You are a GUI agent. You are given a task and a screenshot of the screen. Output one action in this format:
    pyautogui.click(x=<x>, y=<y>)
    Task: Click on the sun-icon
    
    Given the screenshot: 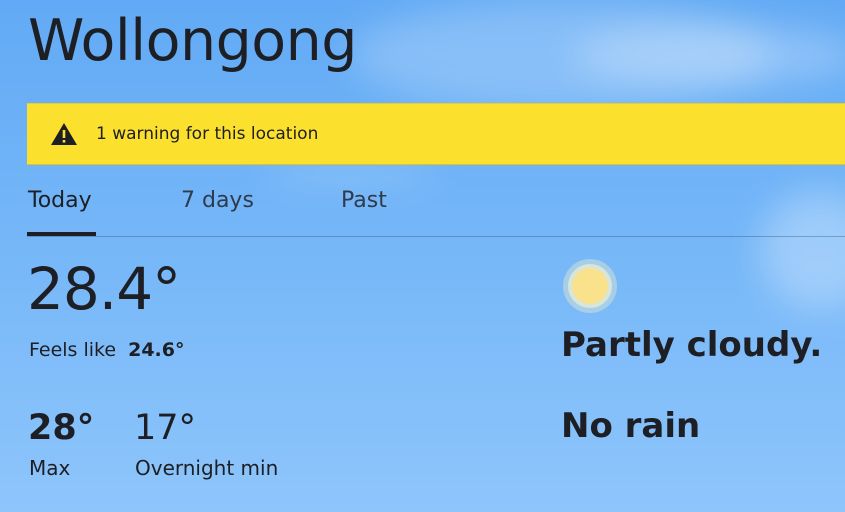 What is the action you would take?
    pyautogui.click(x=590, y=286)
    